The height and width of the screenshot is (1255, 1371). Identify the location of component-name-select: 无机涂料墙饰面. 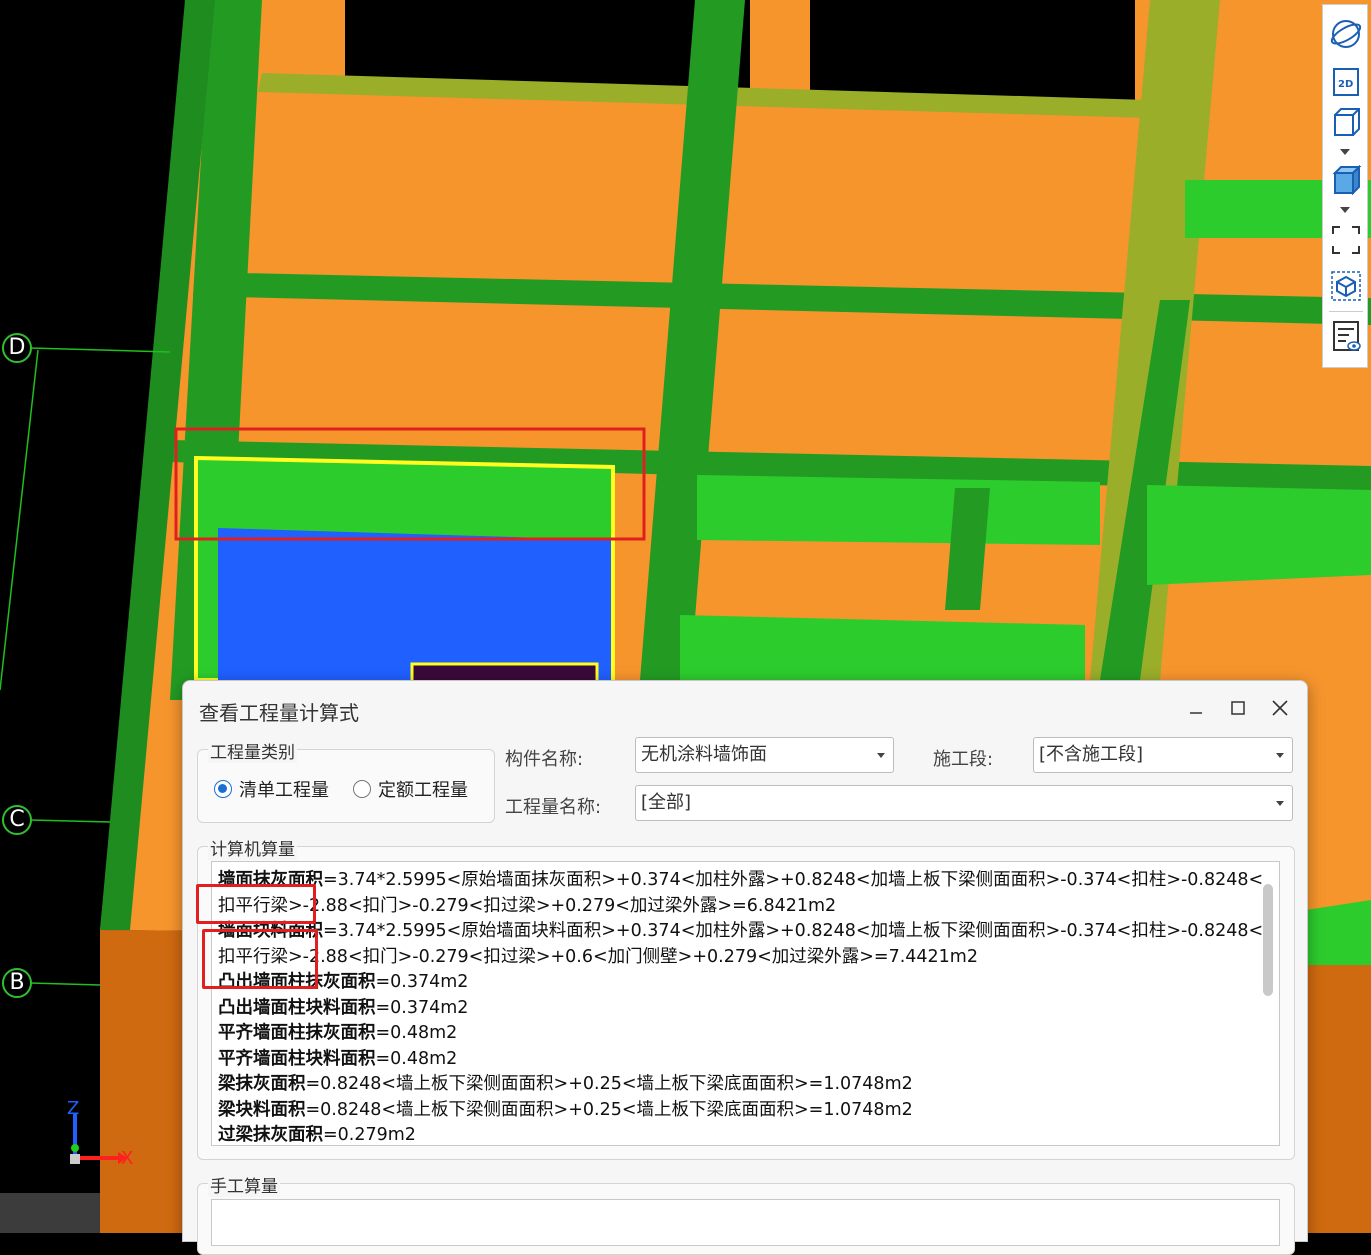
(764, 755).